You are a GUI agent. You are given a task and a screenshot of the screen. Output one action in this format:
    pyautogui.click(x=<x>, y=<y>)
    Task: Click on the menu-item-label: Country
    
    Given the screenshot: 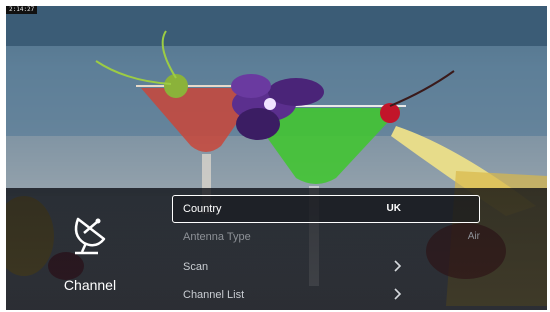 What is the action you would take?
    pyautogui.click(x=202, y=209)
    